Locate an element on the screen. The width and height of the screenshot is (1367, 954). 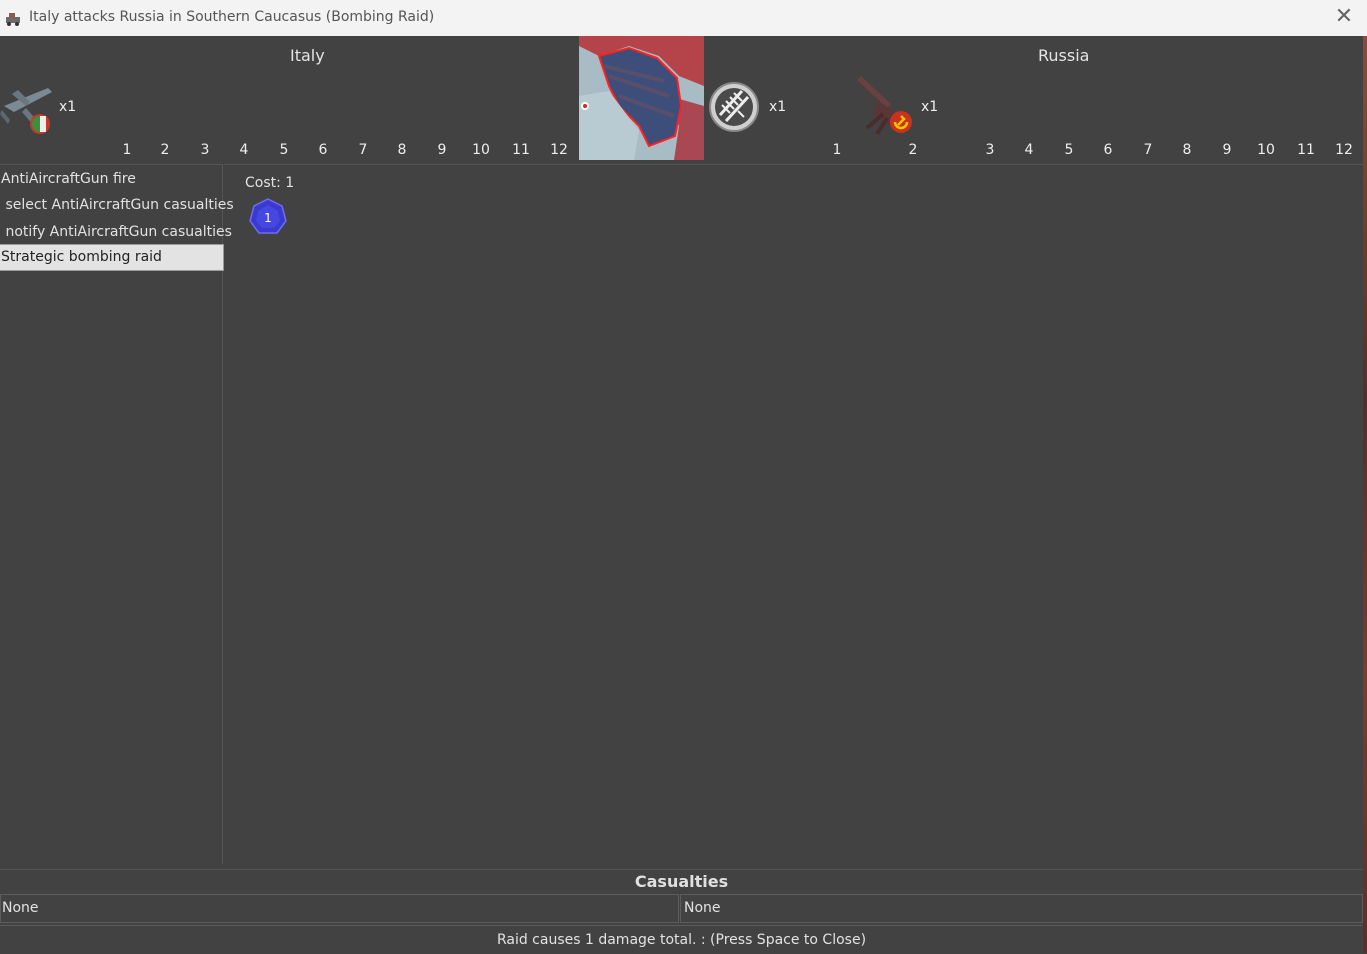
defender-casualties: None is located at coordinates (1021, 908).